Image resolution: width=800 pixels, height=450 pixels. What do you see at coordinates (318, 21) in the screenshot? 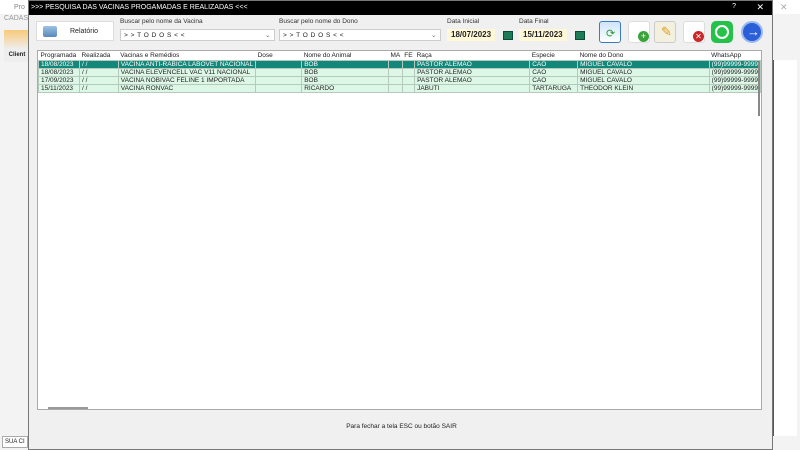
I see `owner-search-label: Buscar pelo nome do Dono` at bounding box center [318, 21].